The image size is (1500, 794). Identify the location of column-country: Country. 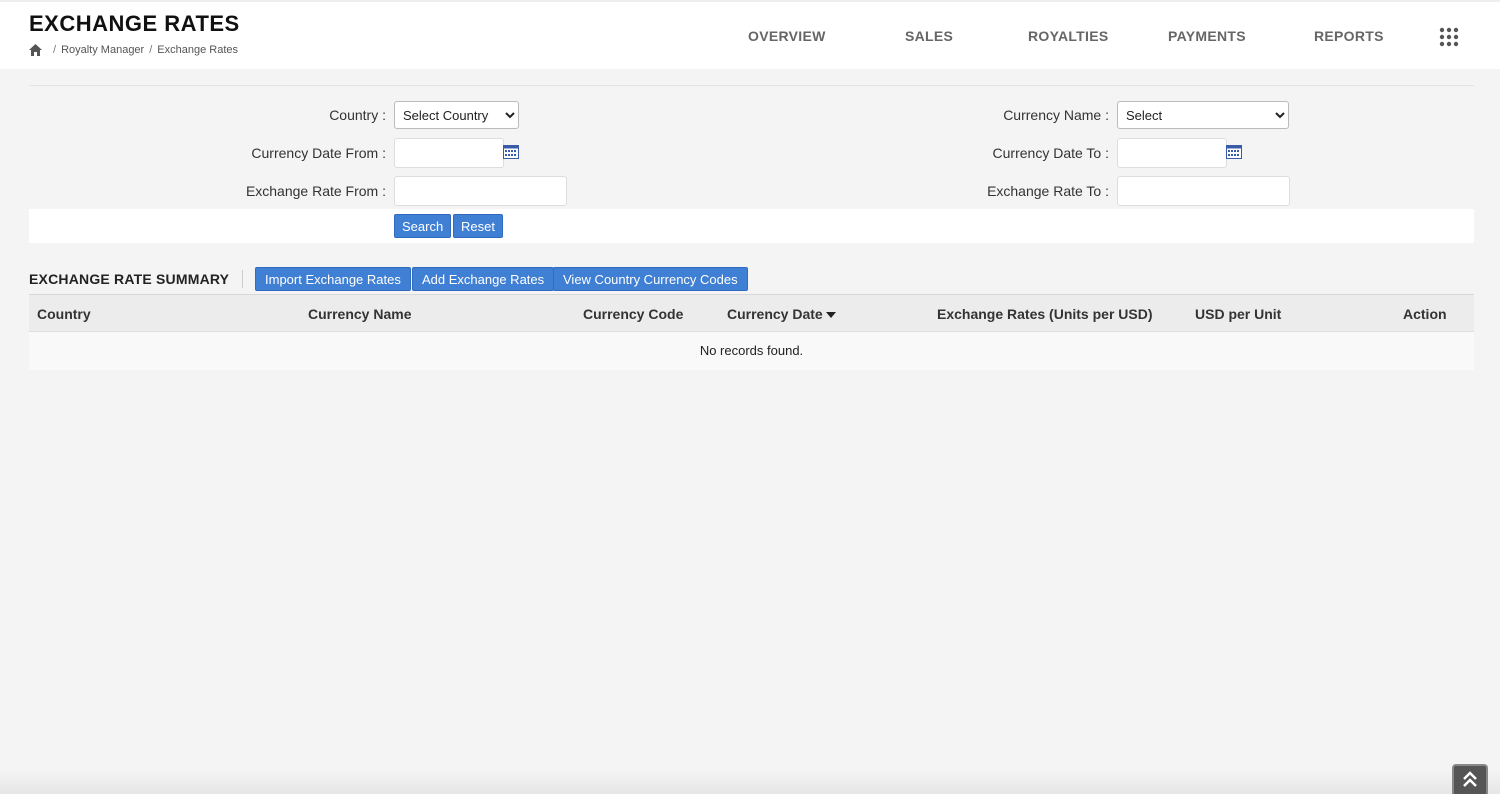
(64, 314).